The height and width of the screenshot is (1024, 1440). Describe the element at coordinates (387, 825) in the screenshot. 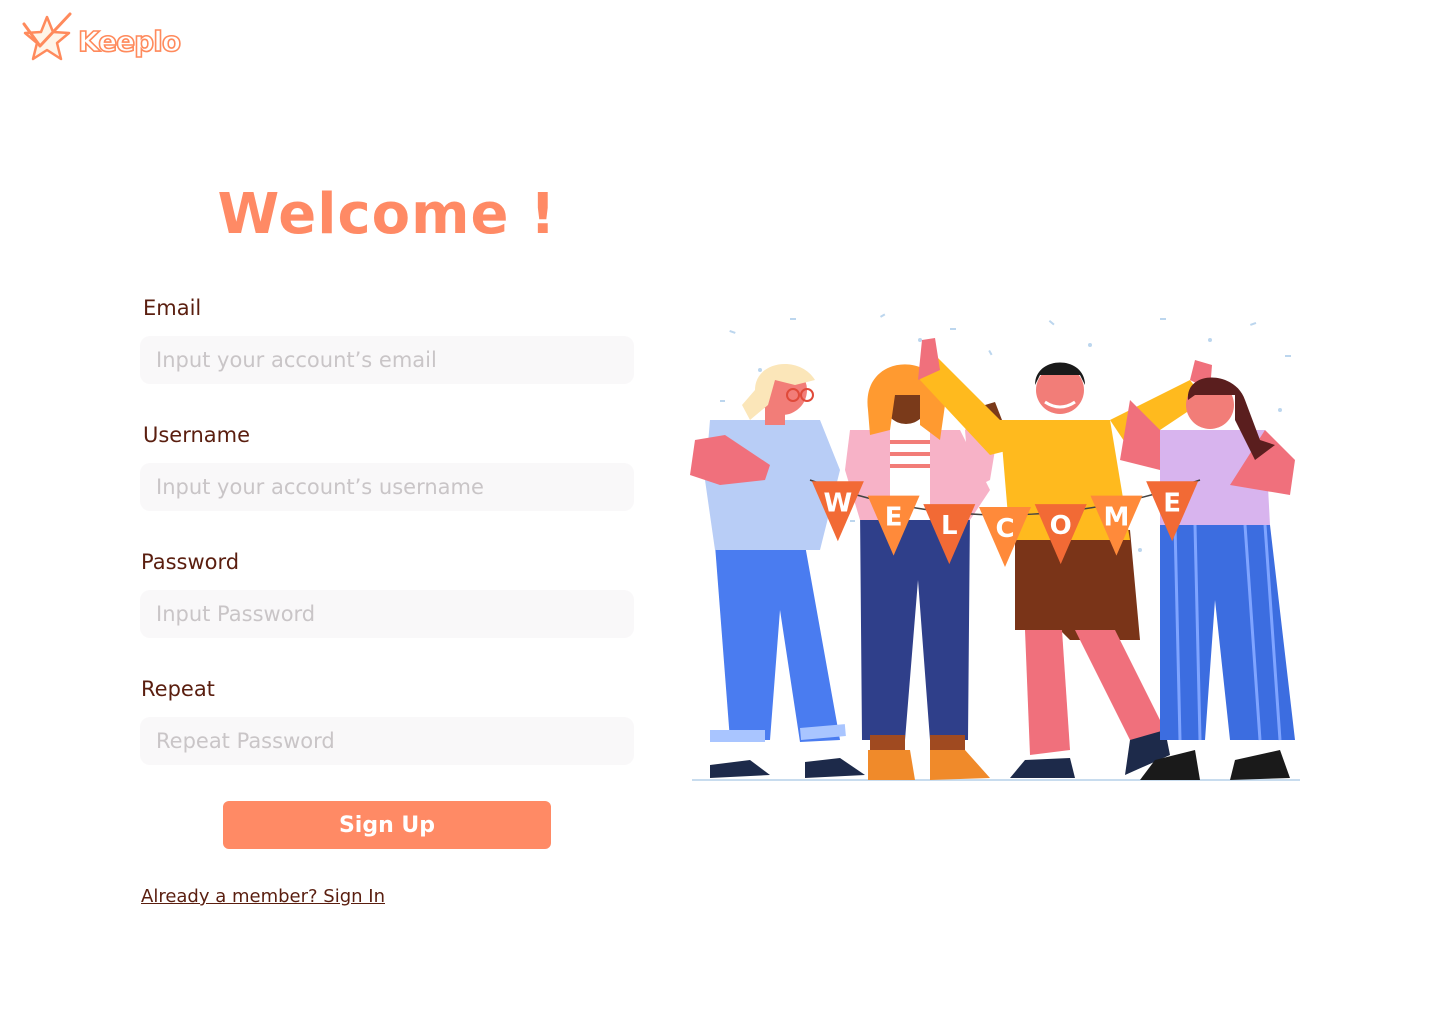

I see `sign-up-button: Sign Up` at that location.